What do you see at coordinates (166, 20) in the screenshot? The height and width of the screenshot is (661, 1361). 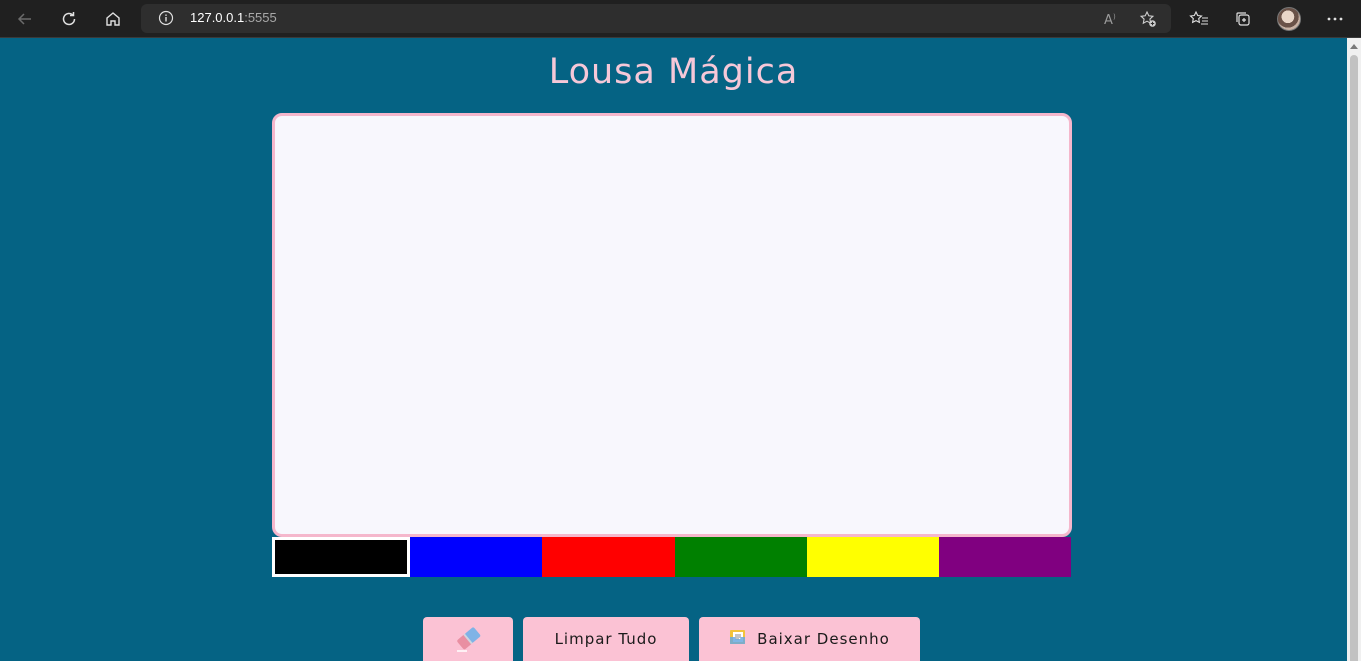 I see `site-info-icon` at bounding box center [166, 20].